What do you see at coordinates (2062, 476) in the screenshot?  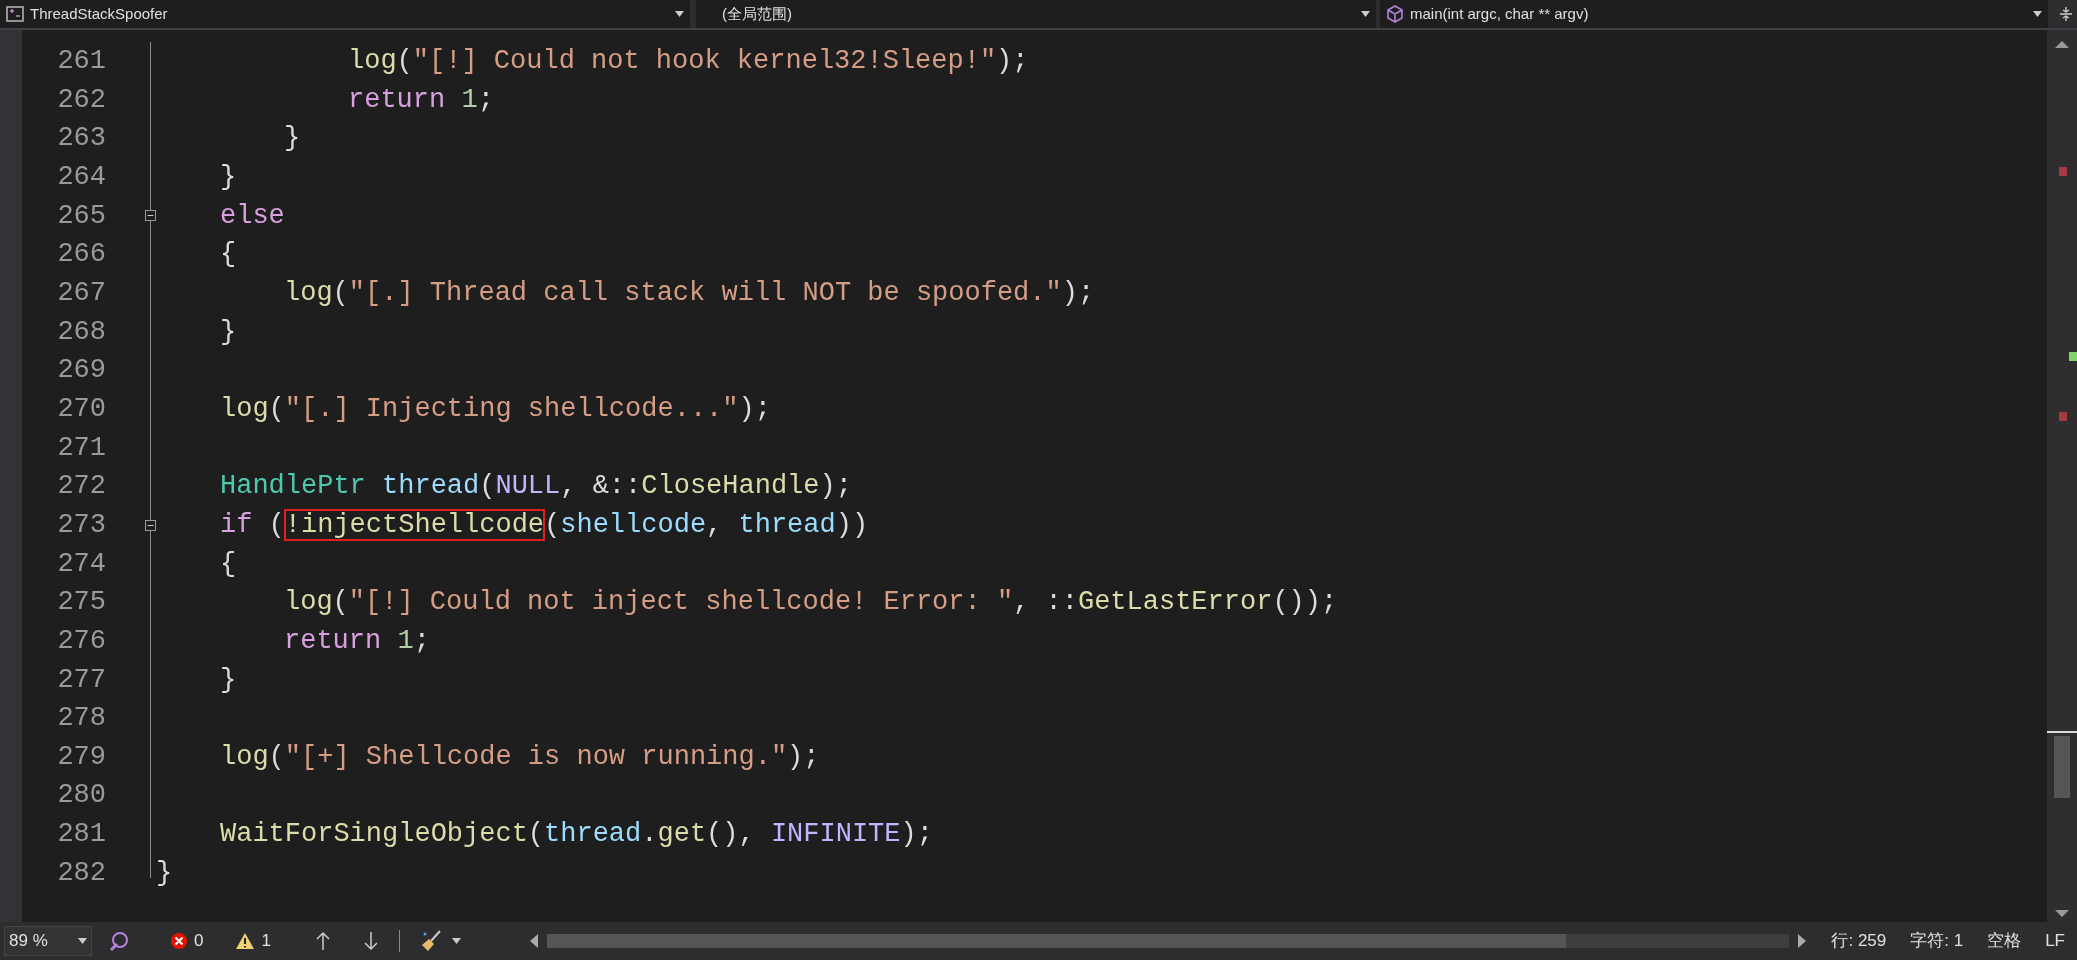 I see `vertical-scrollbar` at bounding box center [2062, 476].